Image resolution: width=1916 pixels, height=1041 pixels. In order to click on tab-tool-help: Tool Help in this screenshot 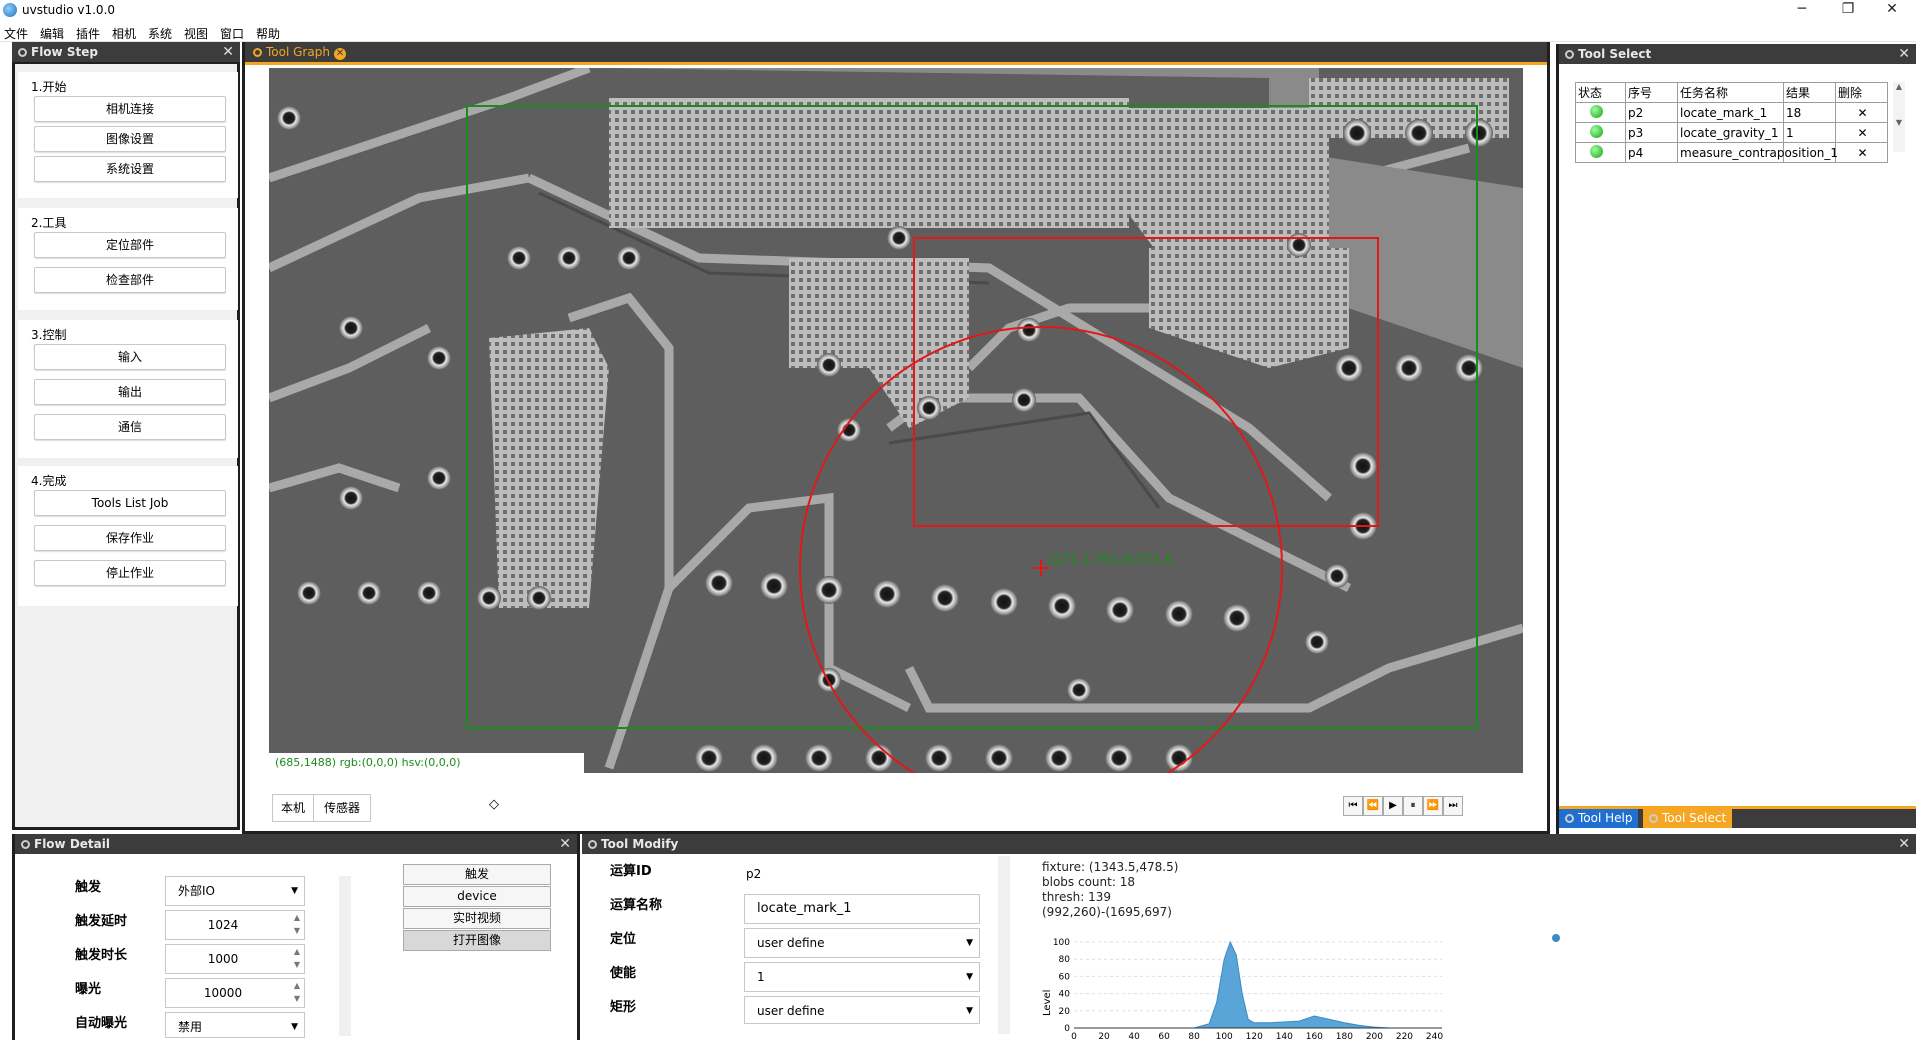, I will do `click(1599, 818)`.